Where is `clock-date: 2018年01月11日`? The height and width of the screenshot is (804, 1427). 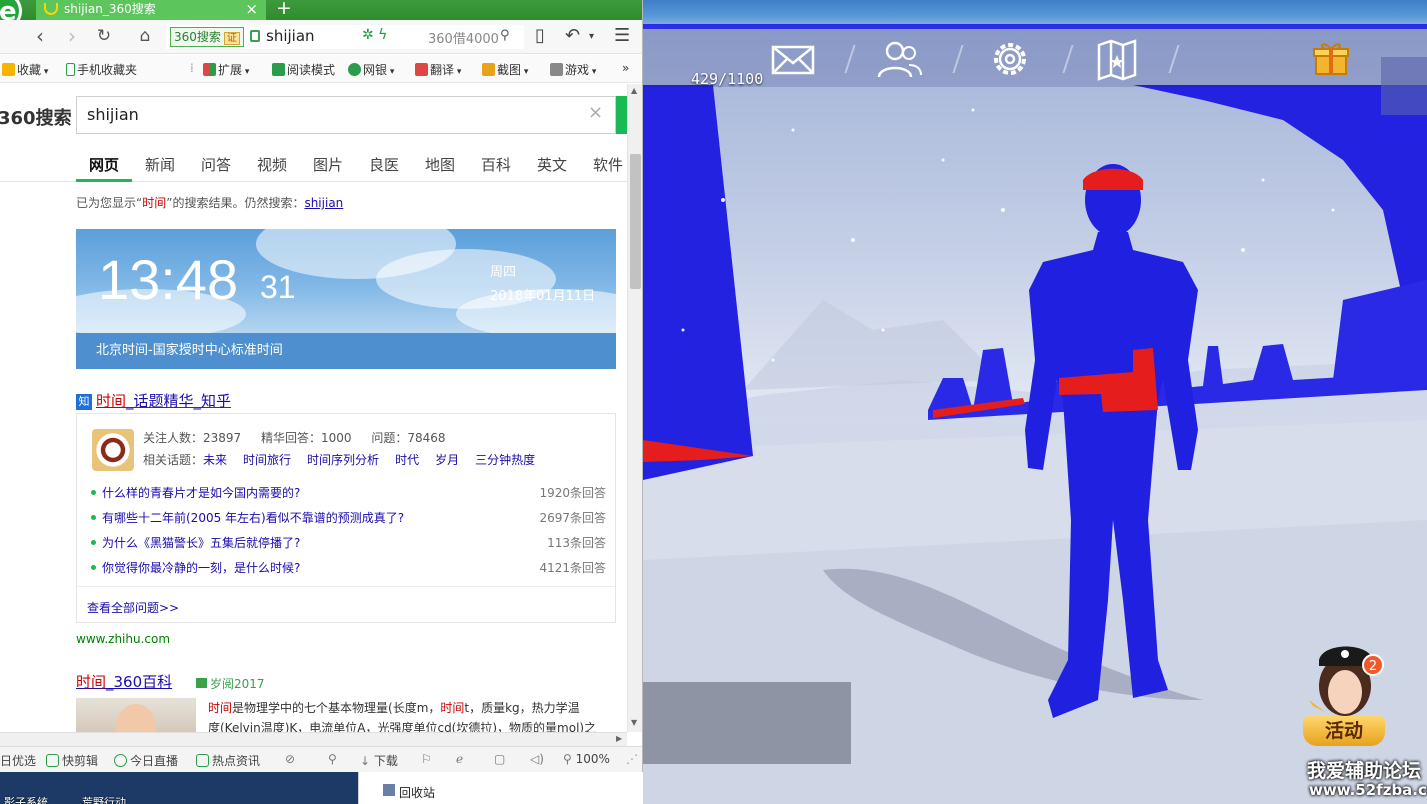 clock-date: 2018年01月11日 is located at coordinates (543, 296).